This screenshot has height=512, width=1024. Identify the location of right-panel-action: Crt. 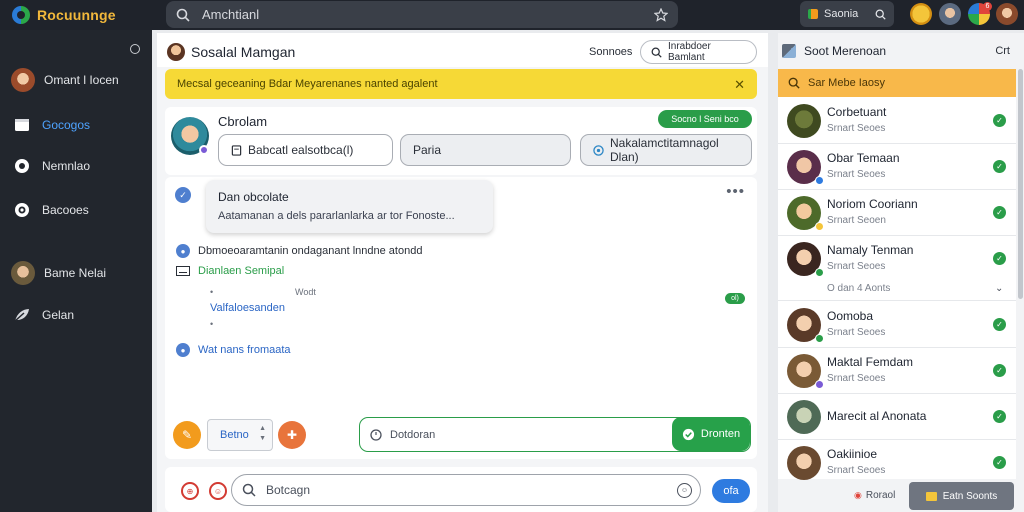
(1002, 51).